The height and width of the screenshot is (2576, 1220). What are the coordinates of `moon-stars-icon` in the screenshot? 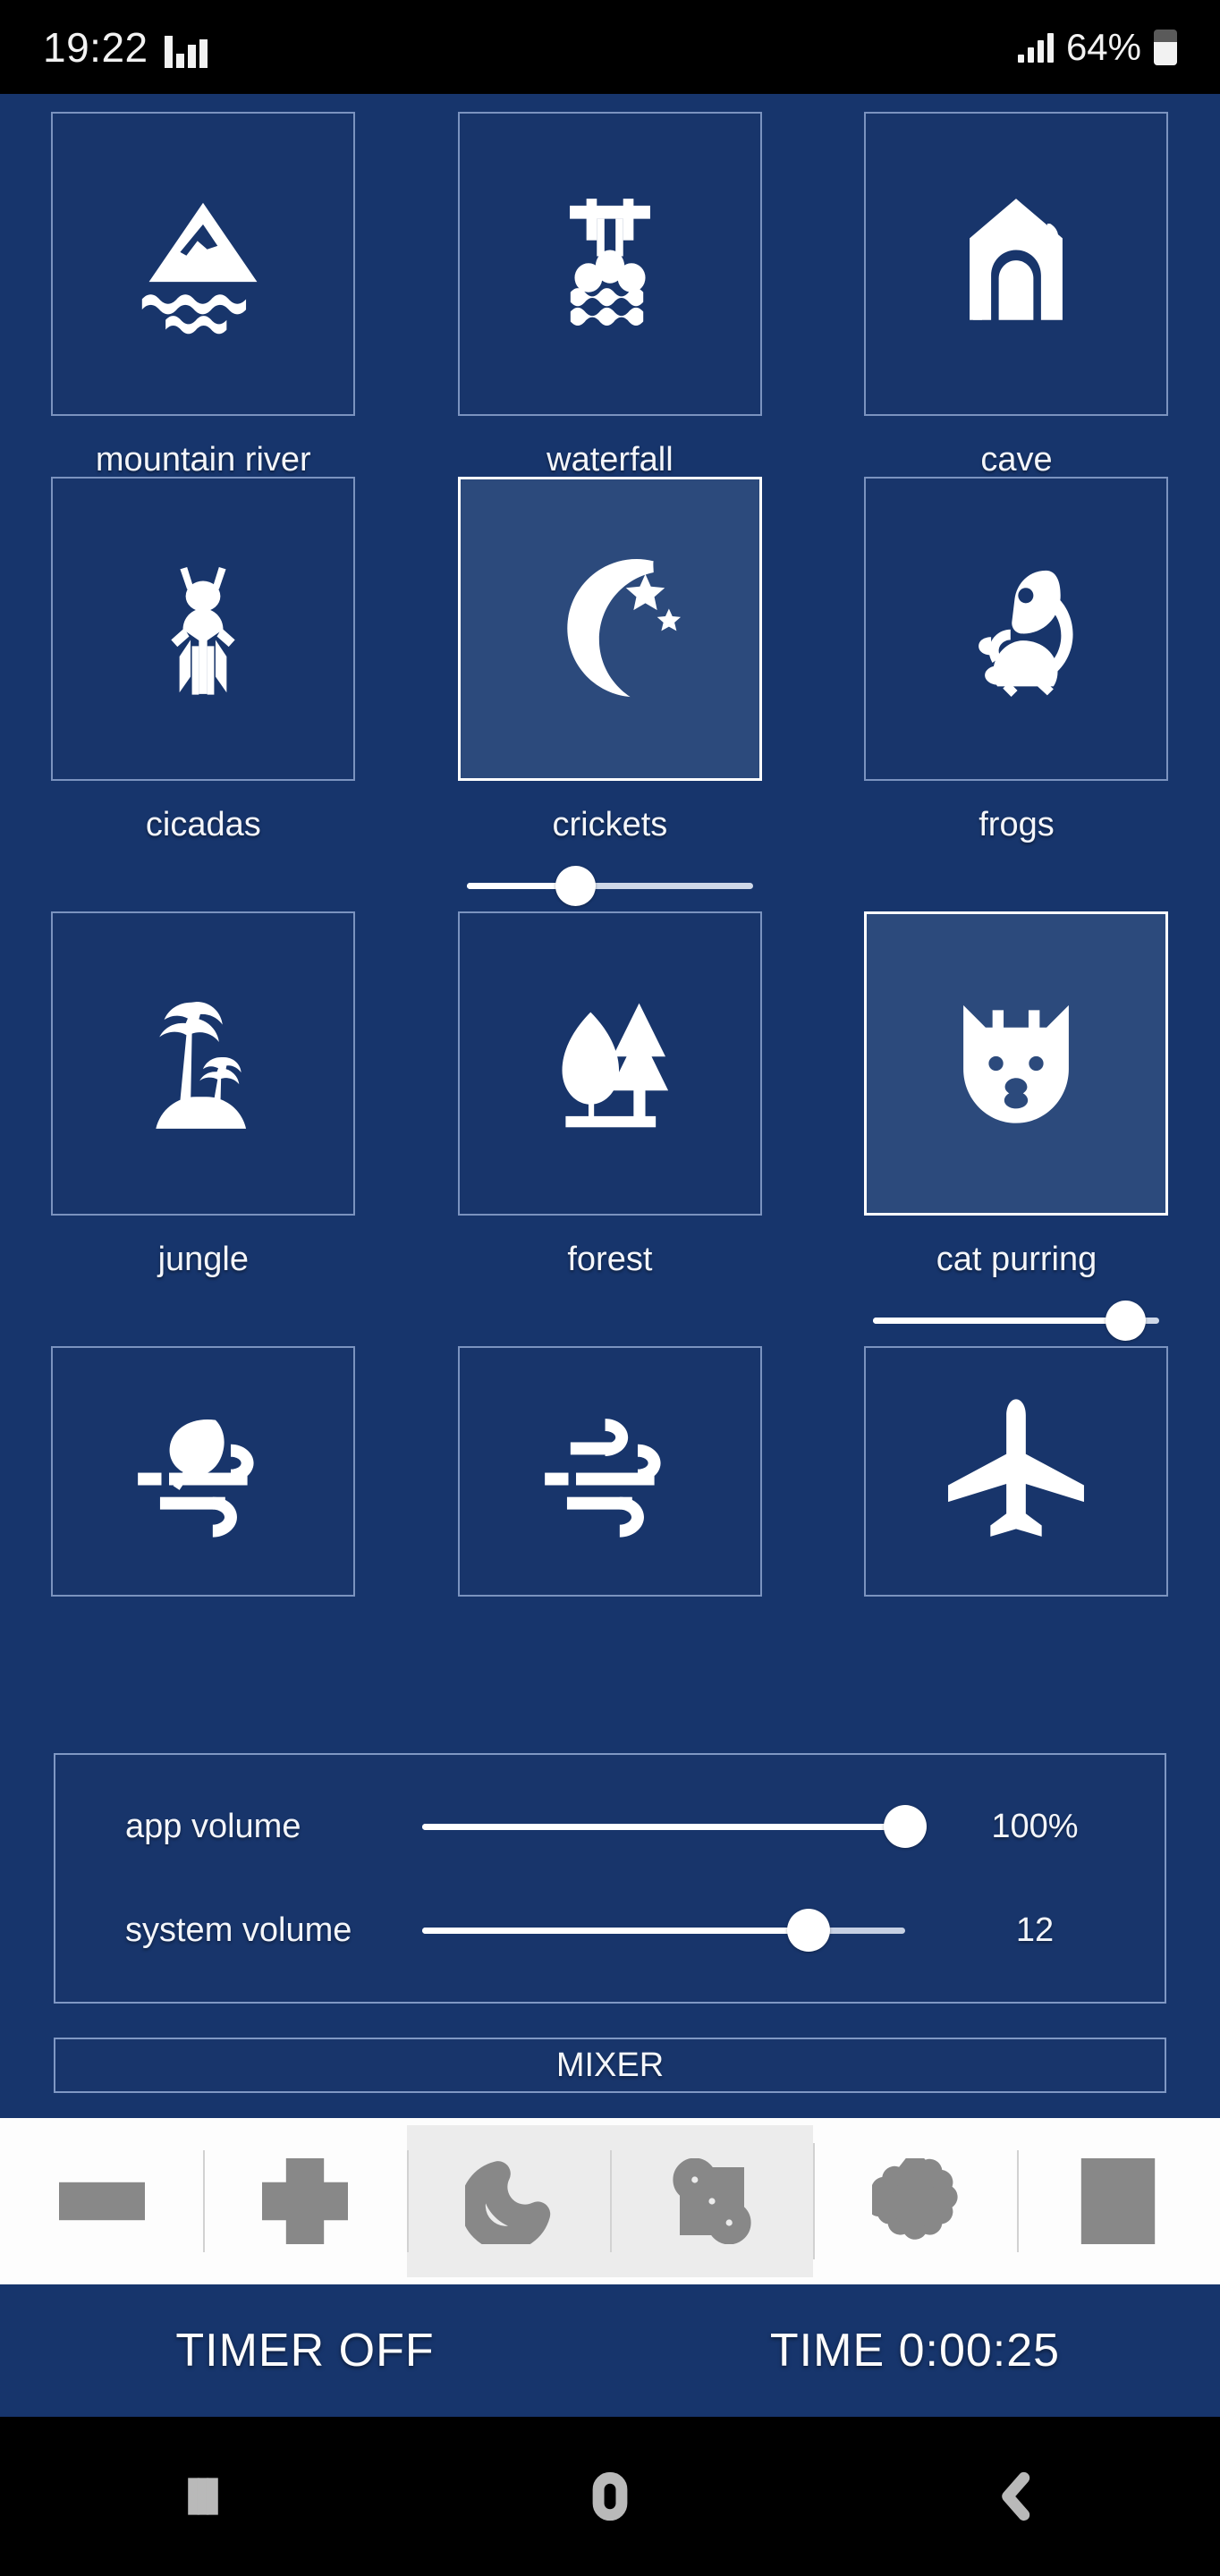 It's located at (624, 628).